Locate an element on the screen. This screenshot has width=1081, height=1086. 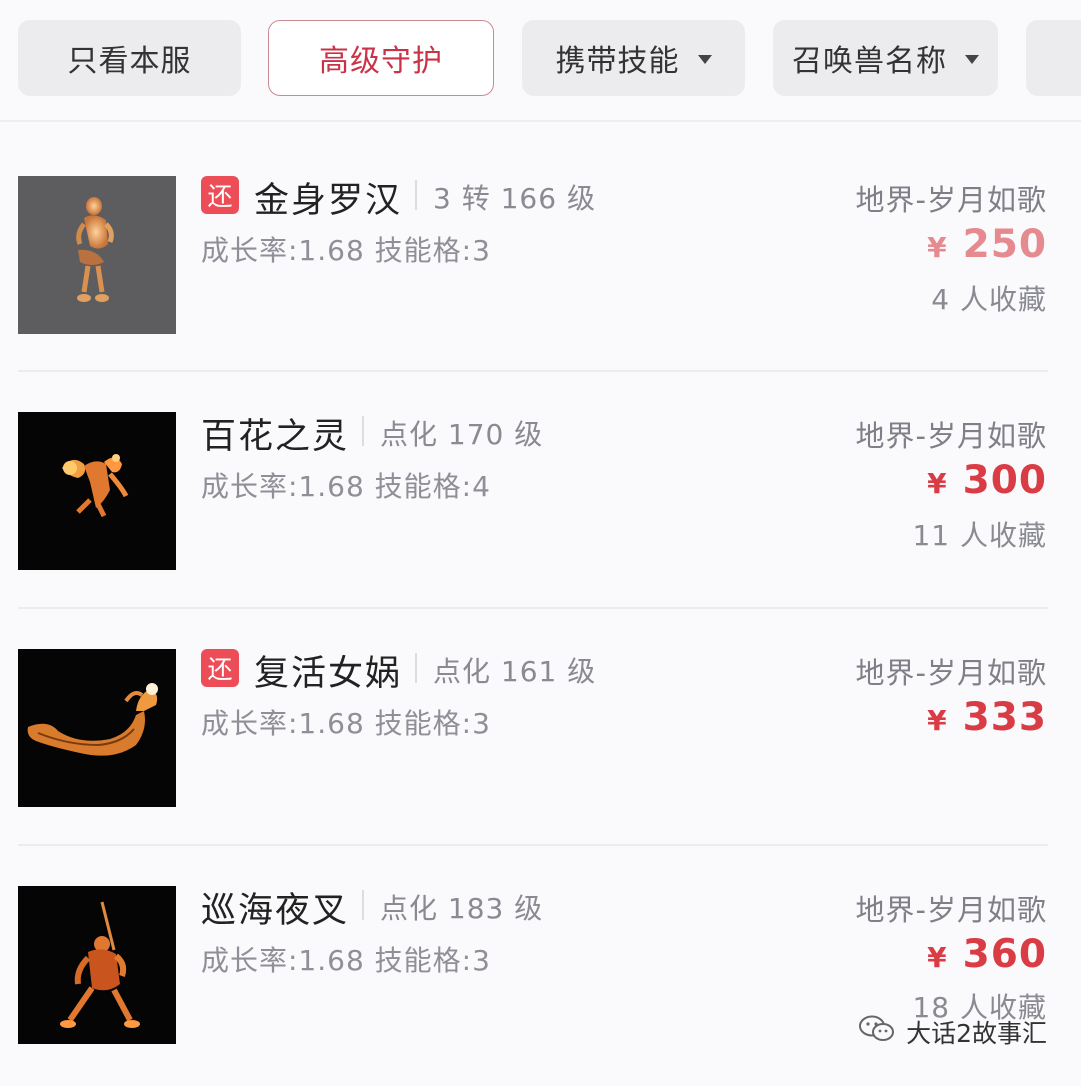
filter-advanced-guard: 高级守护 is located at coordinates (381, 58).